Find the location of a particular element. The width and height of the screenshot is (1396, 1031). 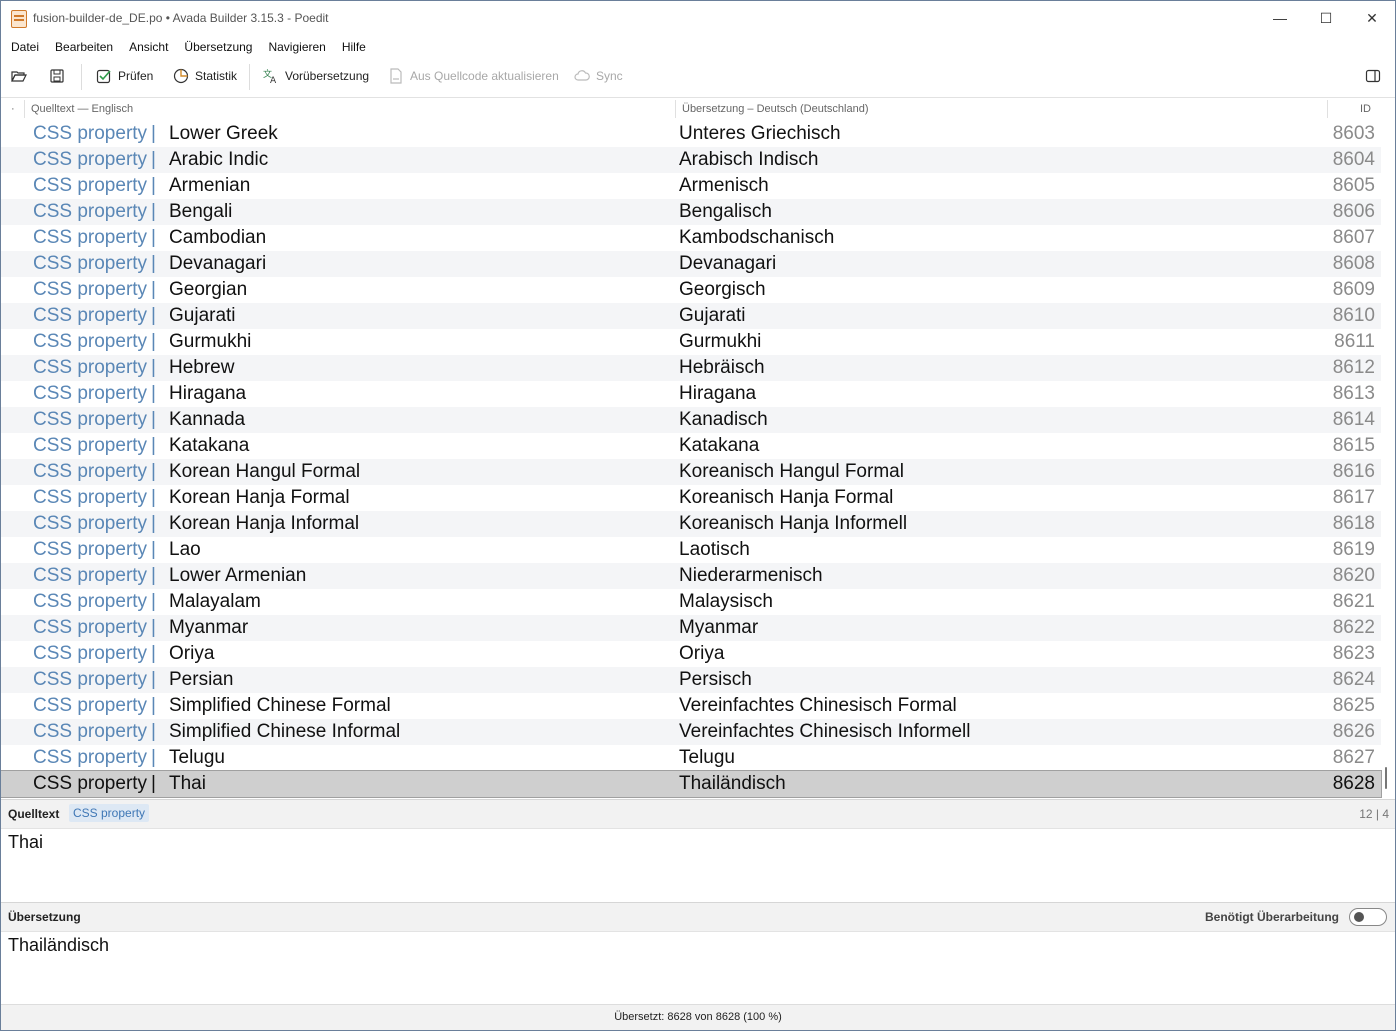

update-from-source-label: Aus Quellcode aktualisieren is located at coordinates (484, 76).